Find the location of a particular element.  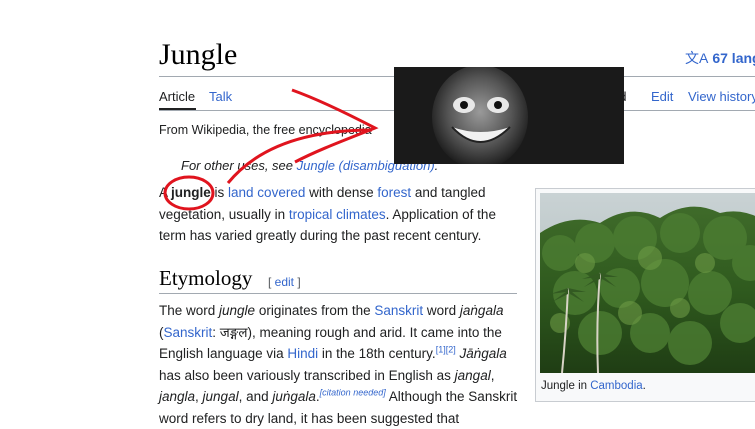

body-text: The word is located at coordinates (189, 310).